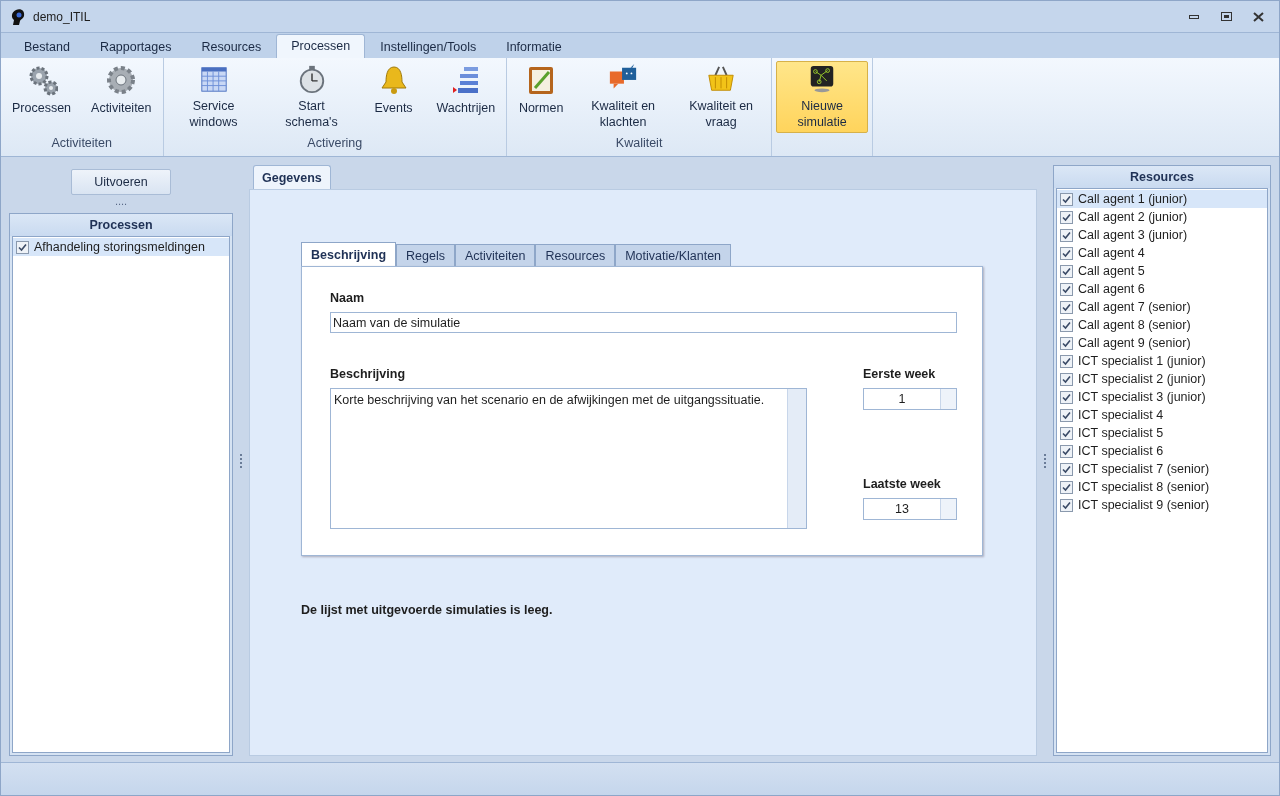 The width and height of the screenshot is (1280, 796). What do you see at coordinates (534, 46) in the screenshot?
I see `menu-tab: Informatie` at bounding box center [534, 46].